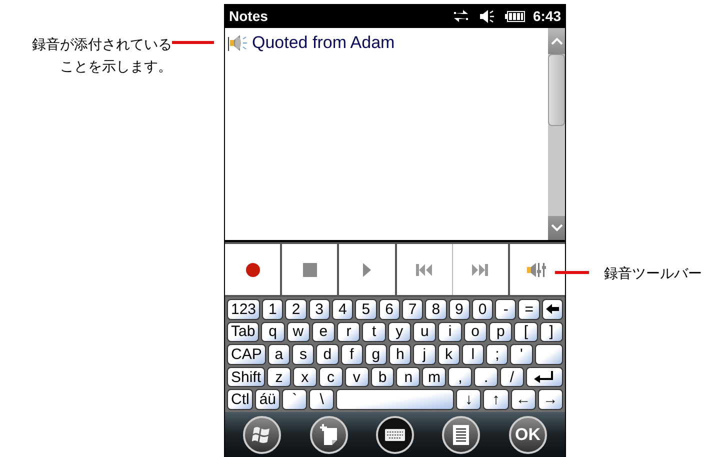  I want to click on key: ↑, so click(496, 399).